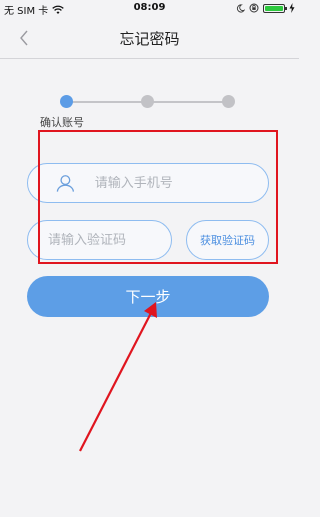 The height and width of the screenshot is (517, 320). What do you see at coordinates (240, 7) in the screenshot?
I see `moon-icon` at bounding box center [240, 7].